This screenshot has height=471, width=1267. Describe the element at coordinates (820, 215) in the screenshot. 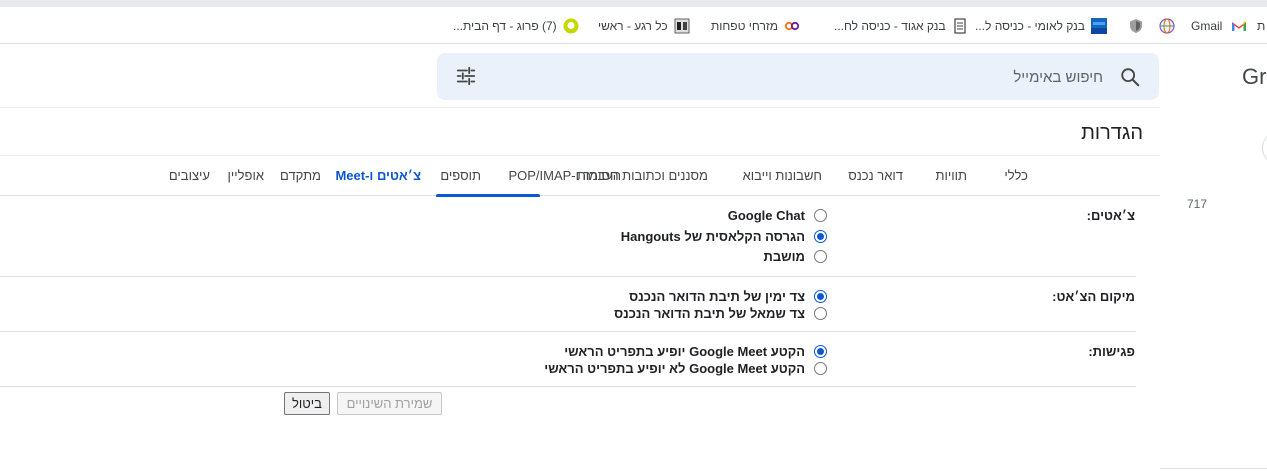

I see `chat-radio-google-chat` at that location.